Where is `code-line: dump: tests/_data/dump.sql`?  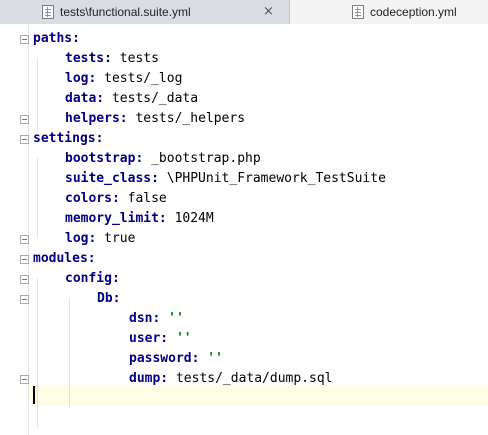
code-line: dump: tests/_data/dump.sql is located at coordinates (183, 379).